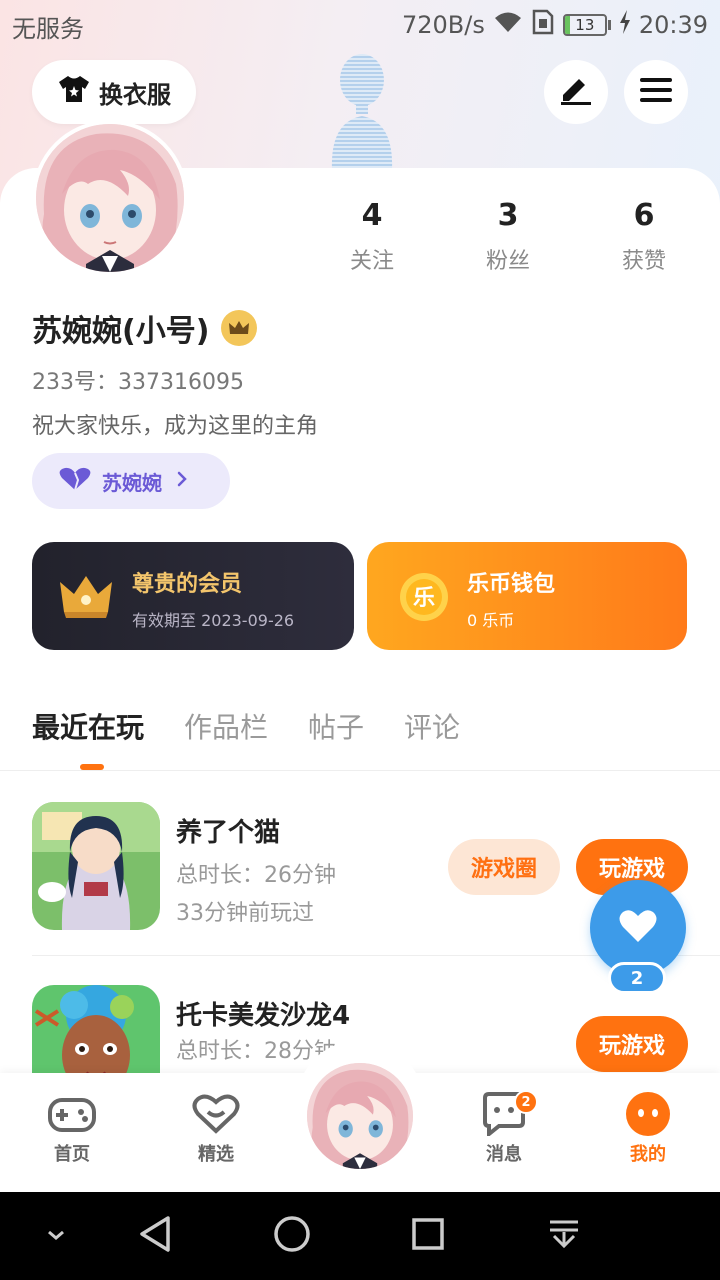 This screenshot has width=720, height=1280. What do you see at coordinates (121, 331) in the screenshot?
I see `profile-name: 苏婉婉(小号)` at bounding box center [121, 331].